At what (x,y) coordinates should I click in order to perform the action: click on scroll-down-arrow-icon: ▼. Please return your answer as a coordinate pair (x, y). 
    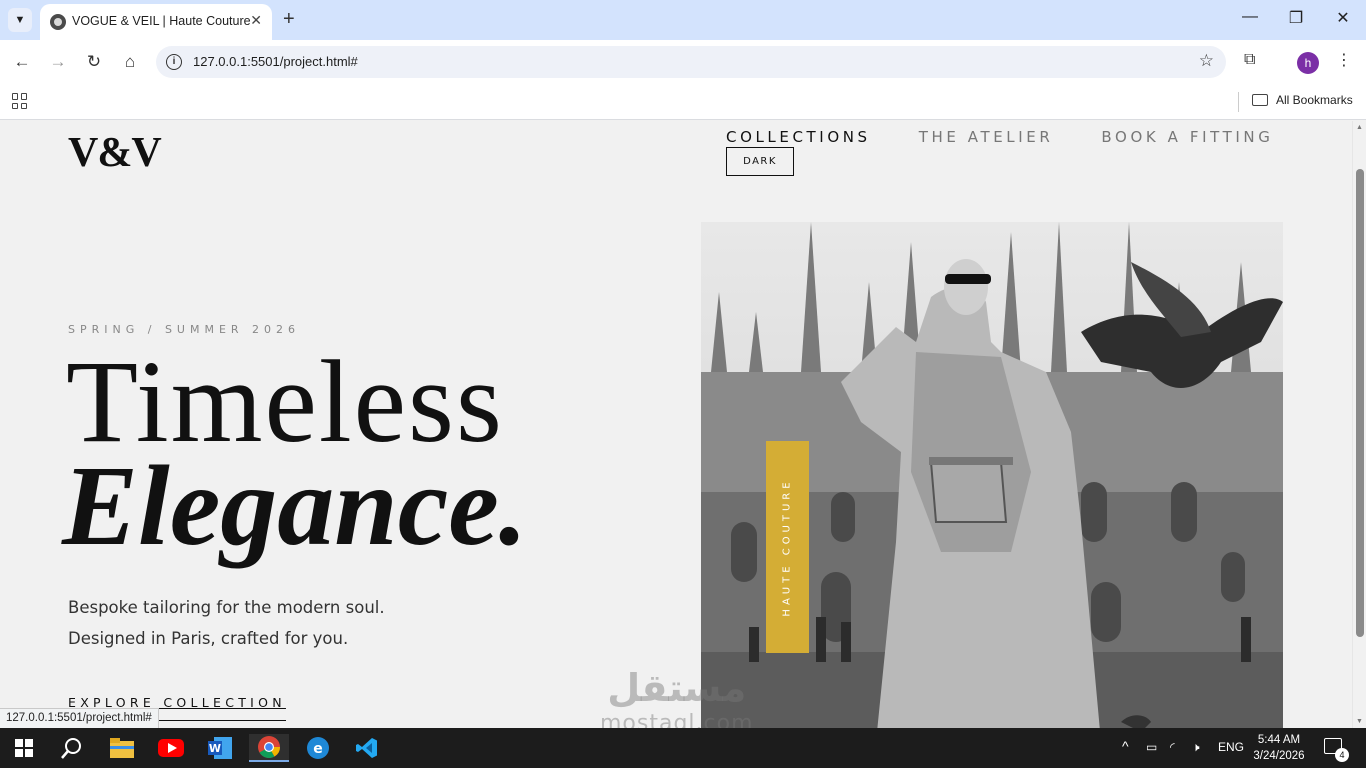
    Looking at the image, I should click on (1359, 721).